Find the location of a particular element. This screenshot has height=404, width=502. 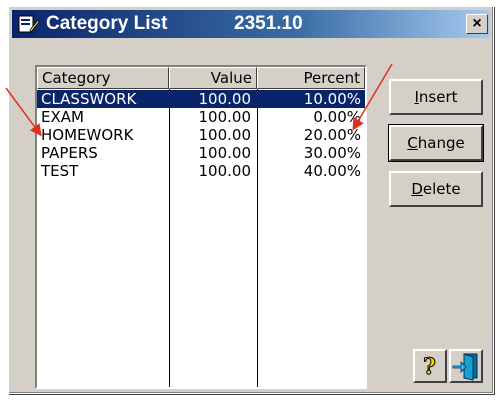

delete-button: Delete is located at coordinates (436, 189).